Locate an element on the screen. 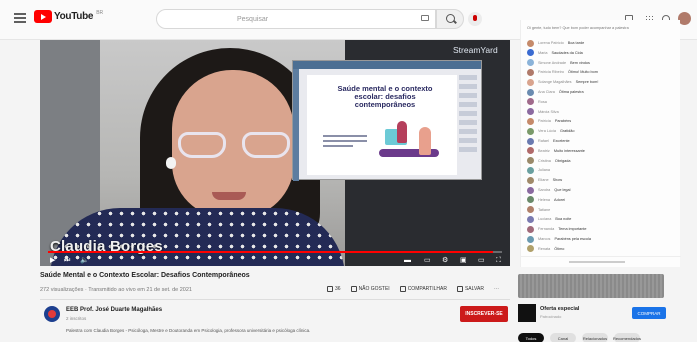 Image resolution: width=697 pixels, height=342 pixels. chat-message: Solange Magalhães Sempre bom! is located at coordinates (562, 82).